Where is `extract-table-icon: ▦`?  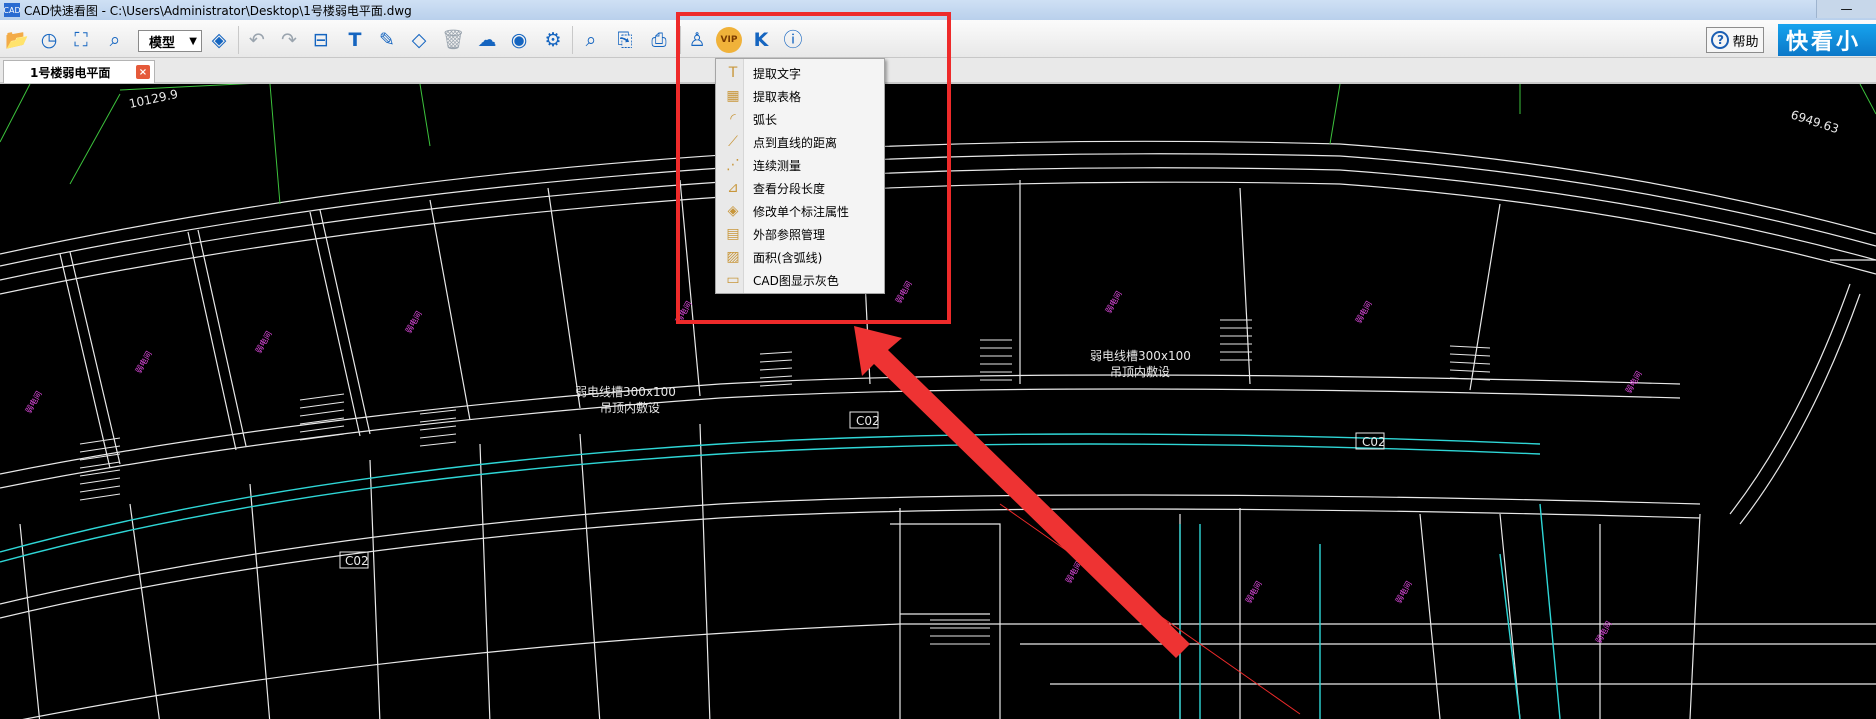 extract-table-icon: ▦ is located at coordinates (733, 96).